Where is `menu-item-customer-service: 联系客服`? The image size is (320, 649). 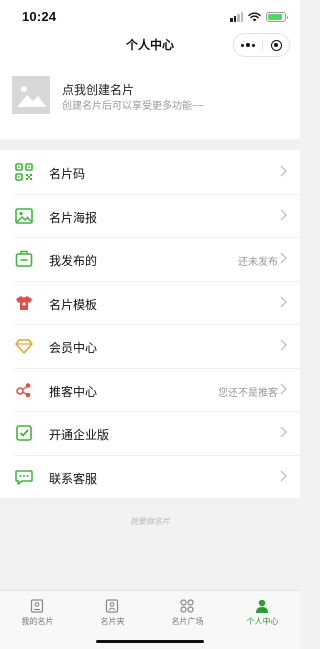
menu-item-customer-service: 联系客服 is located at coordinates (150, 476).